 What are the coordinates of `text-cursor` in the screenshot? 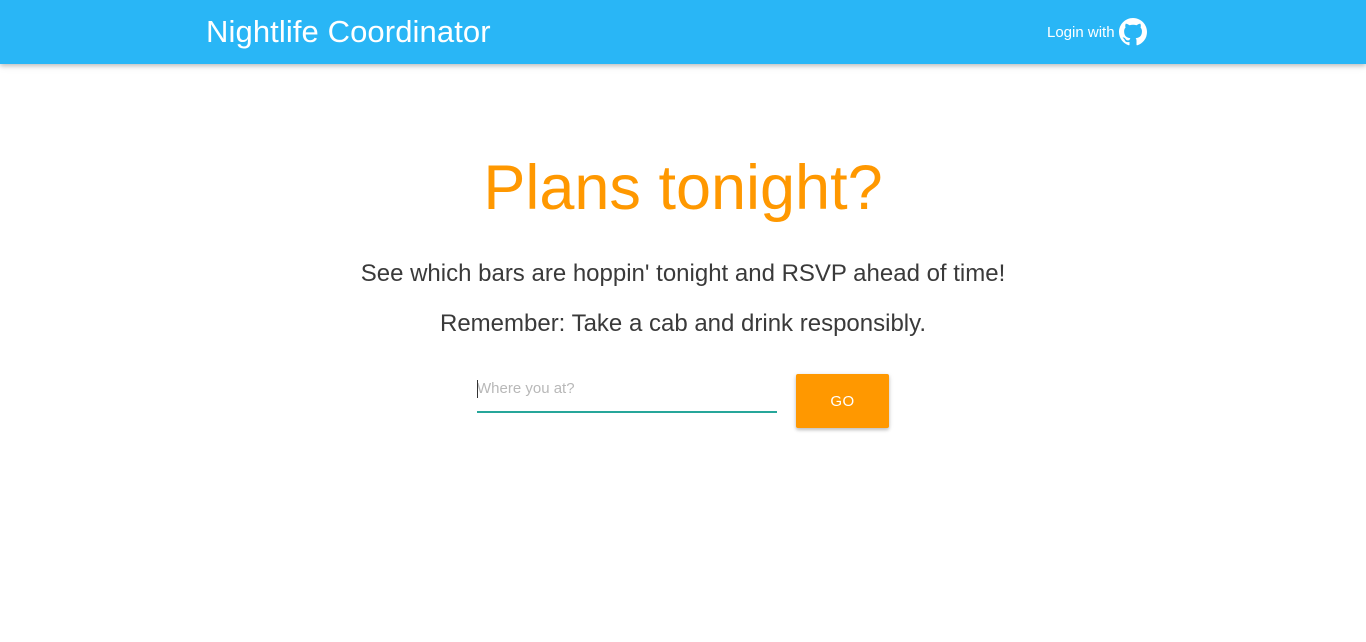 It's located at (477, 389).